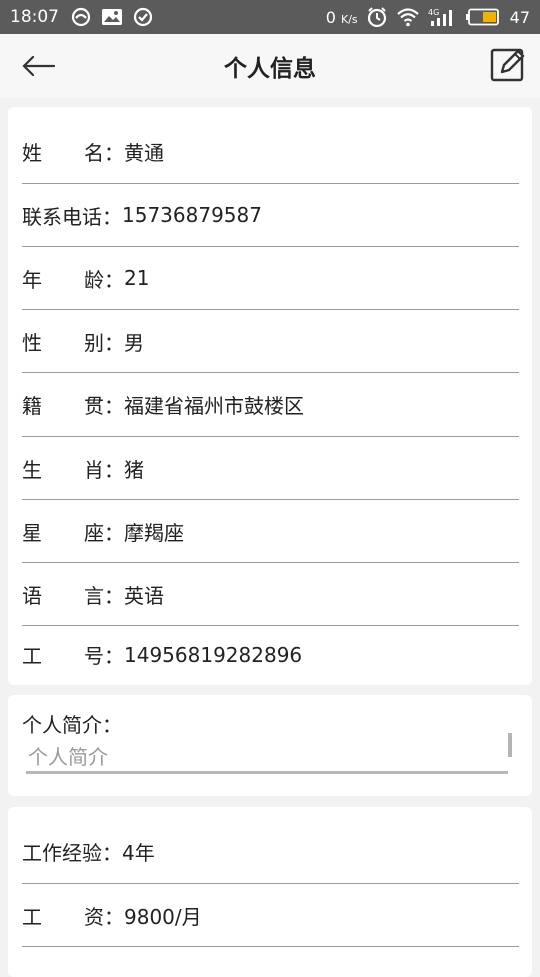  What do you see at coordinates (137, 278) in the screenshot?
I see `age-value: 21` at bounding box center [137, 278].